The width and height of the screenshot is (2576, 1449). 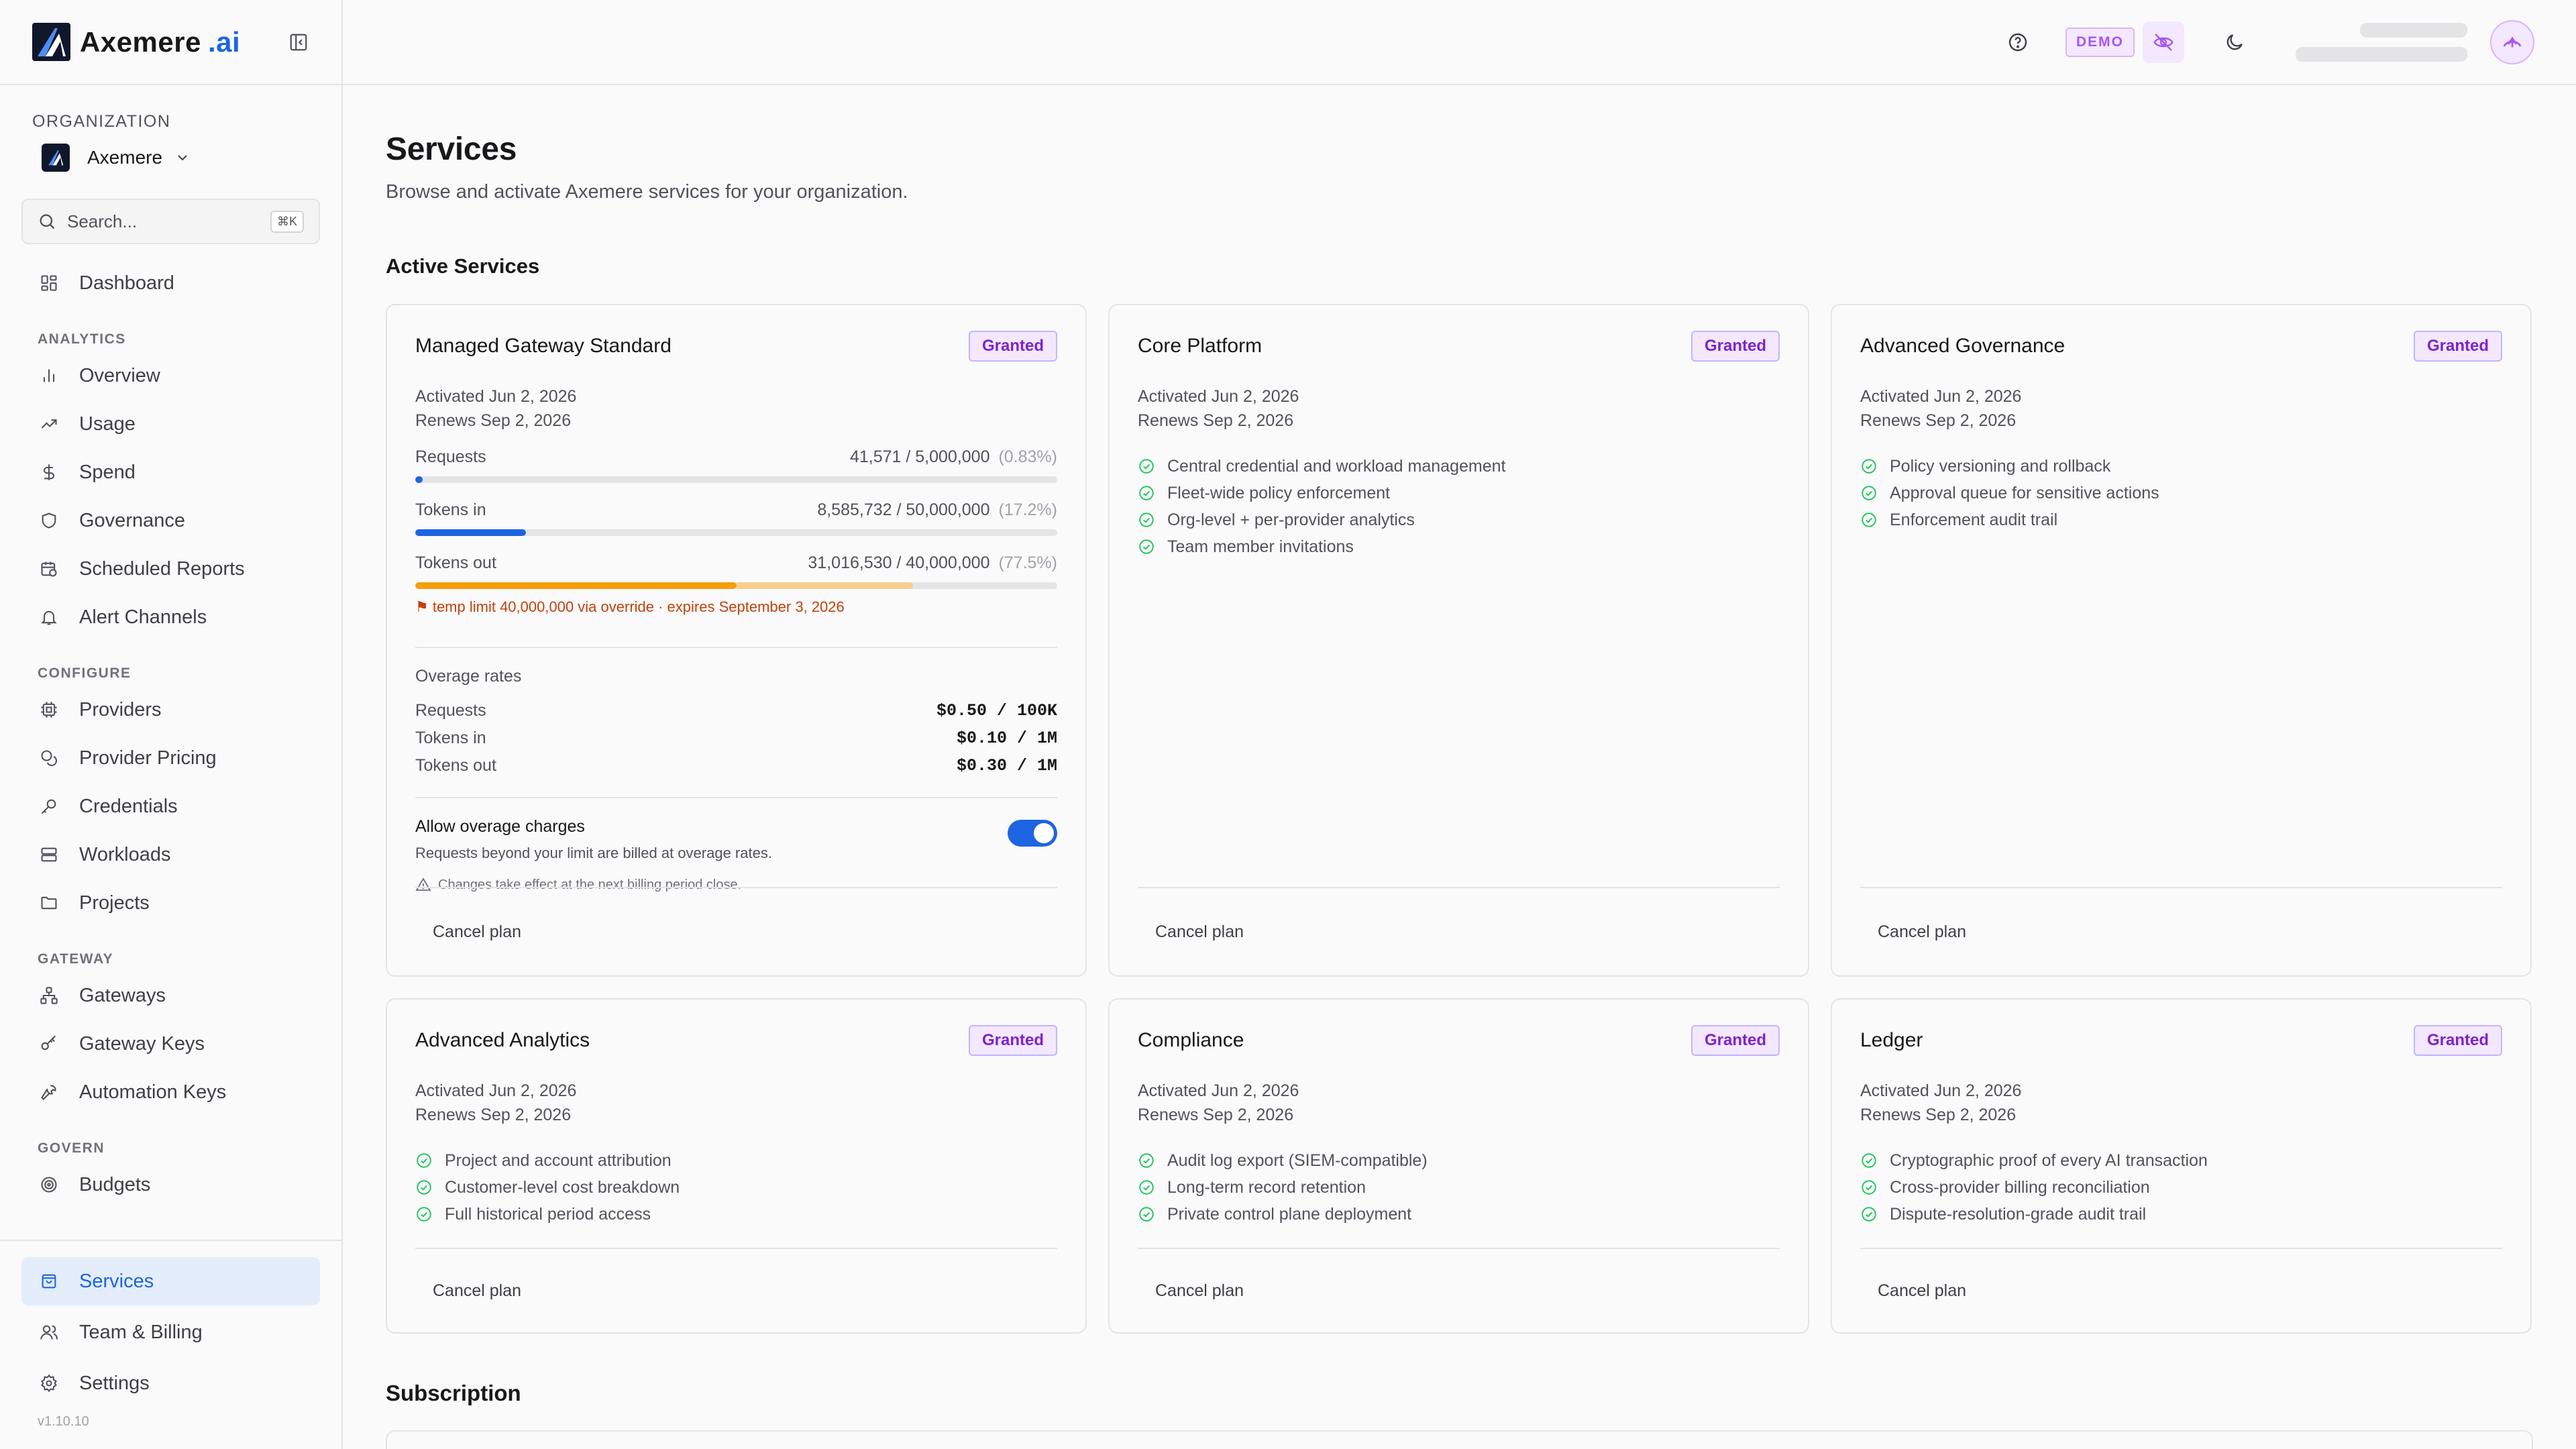 I want to click on theme-toggle-button, so click(x=2234, y=42).